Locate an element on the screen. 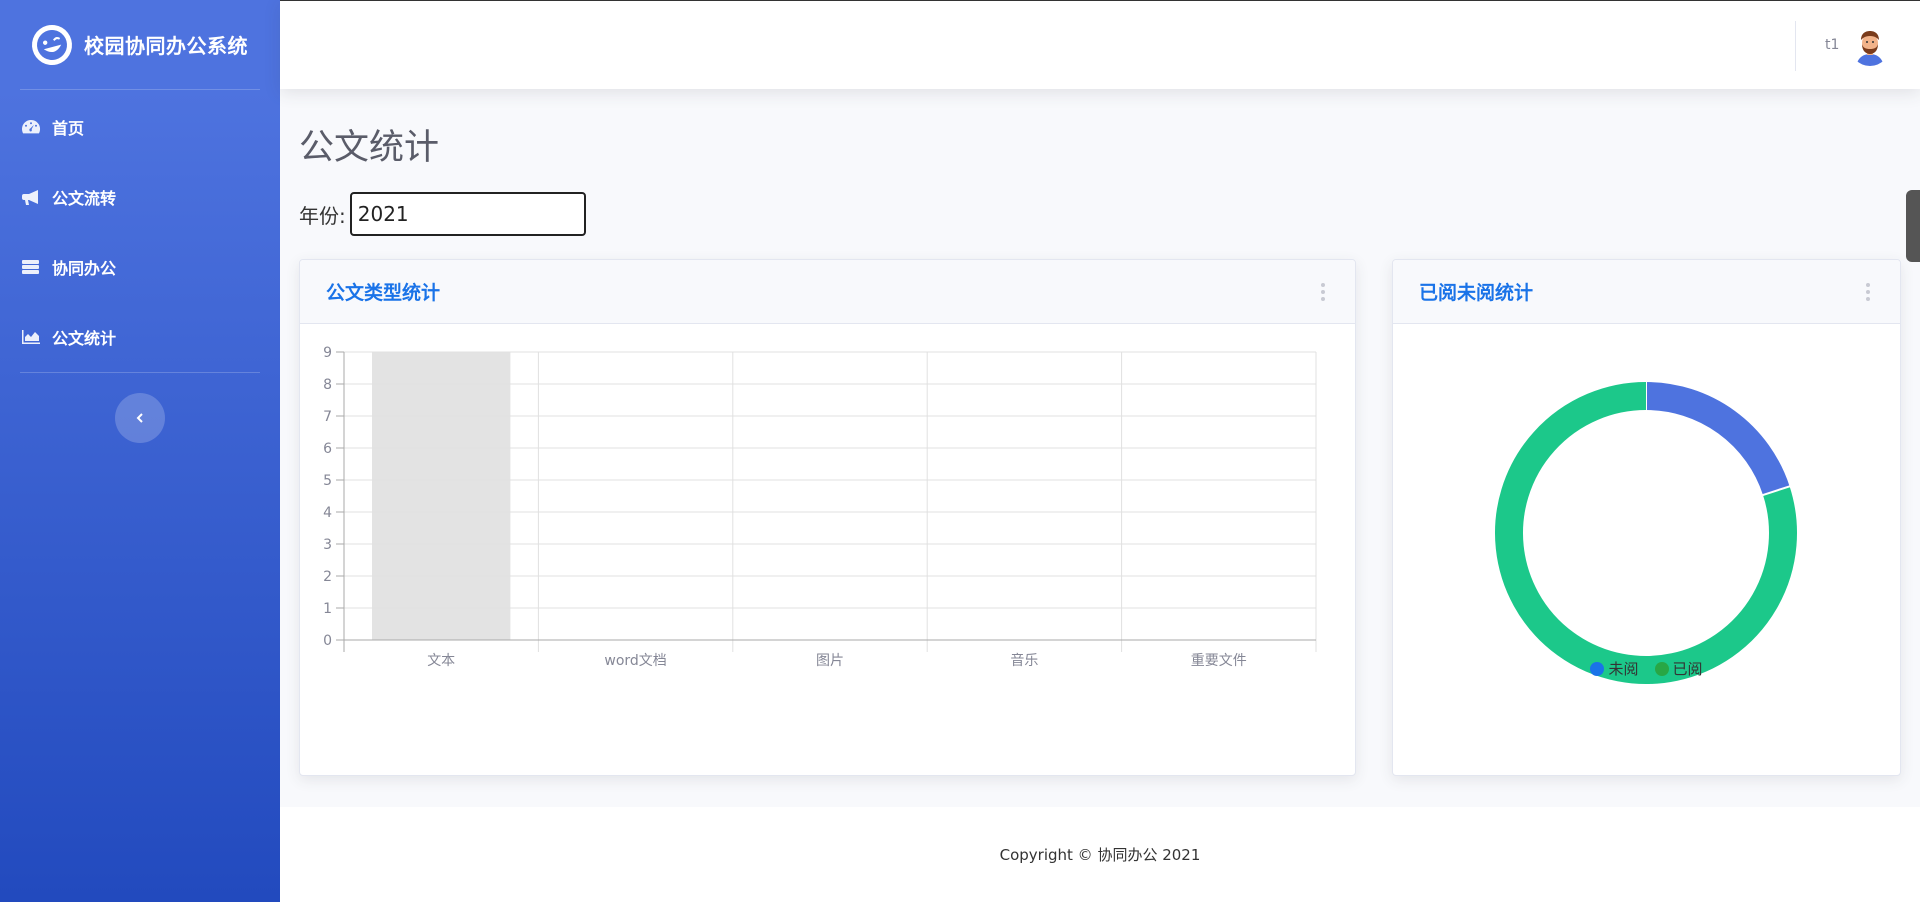 The image size is (1920, 902). year-label: 年份: is located at coordinates (322, 215).